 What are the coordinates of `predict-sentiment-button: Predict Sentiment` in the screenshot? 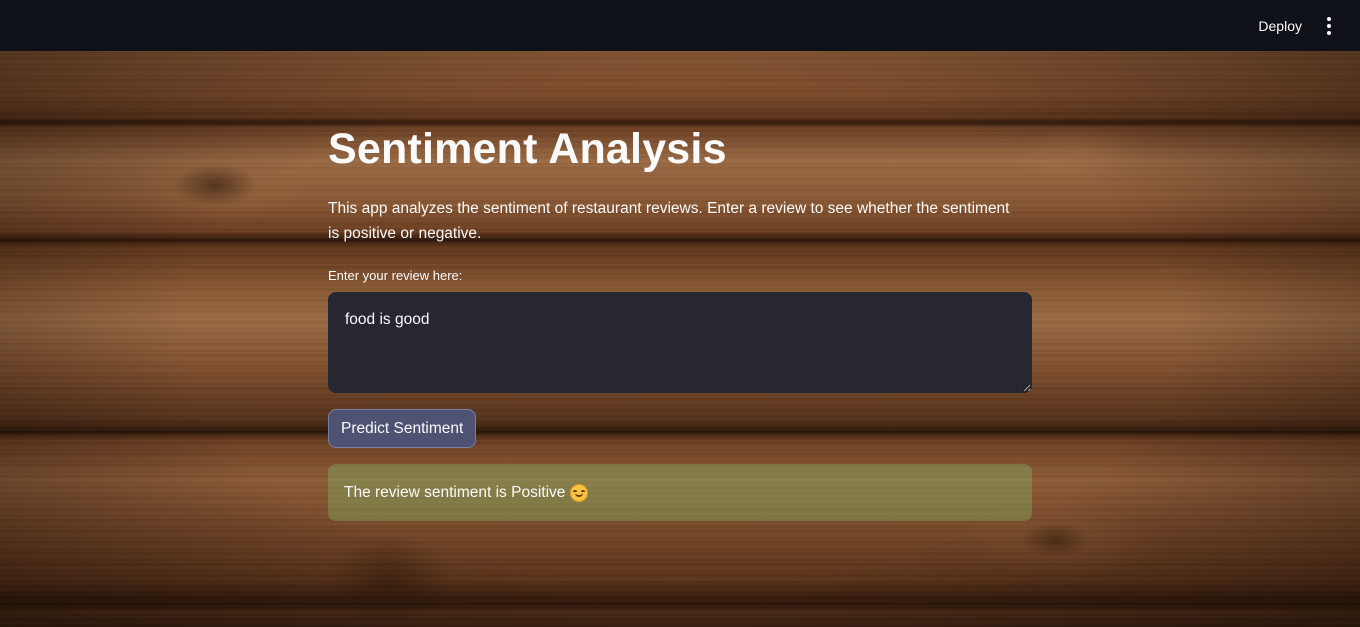 It's located at (402, 429).